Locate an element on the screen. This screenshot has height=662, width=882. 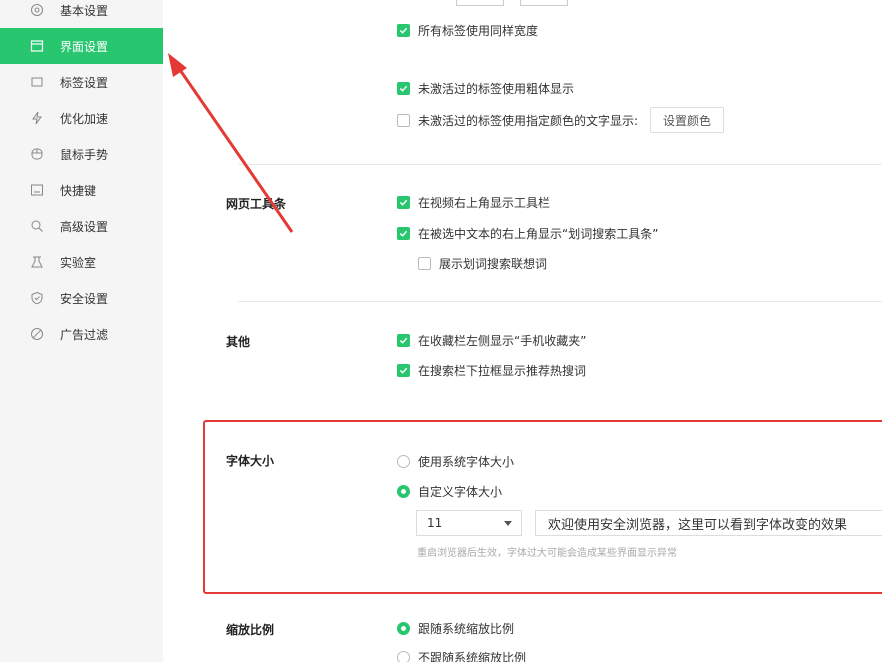
section-title-zoom: 缩放比例 is located at coordinates (250, 630).